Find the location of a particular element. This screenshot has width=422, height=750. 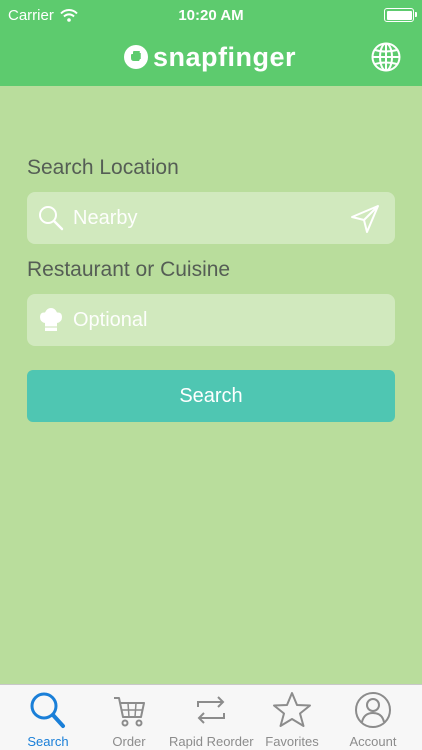

tab-favorites-label: Favorites is located at coordinates (292, 741).